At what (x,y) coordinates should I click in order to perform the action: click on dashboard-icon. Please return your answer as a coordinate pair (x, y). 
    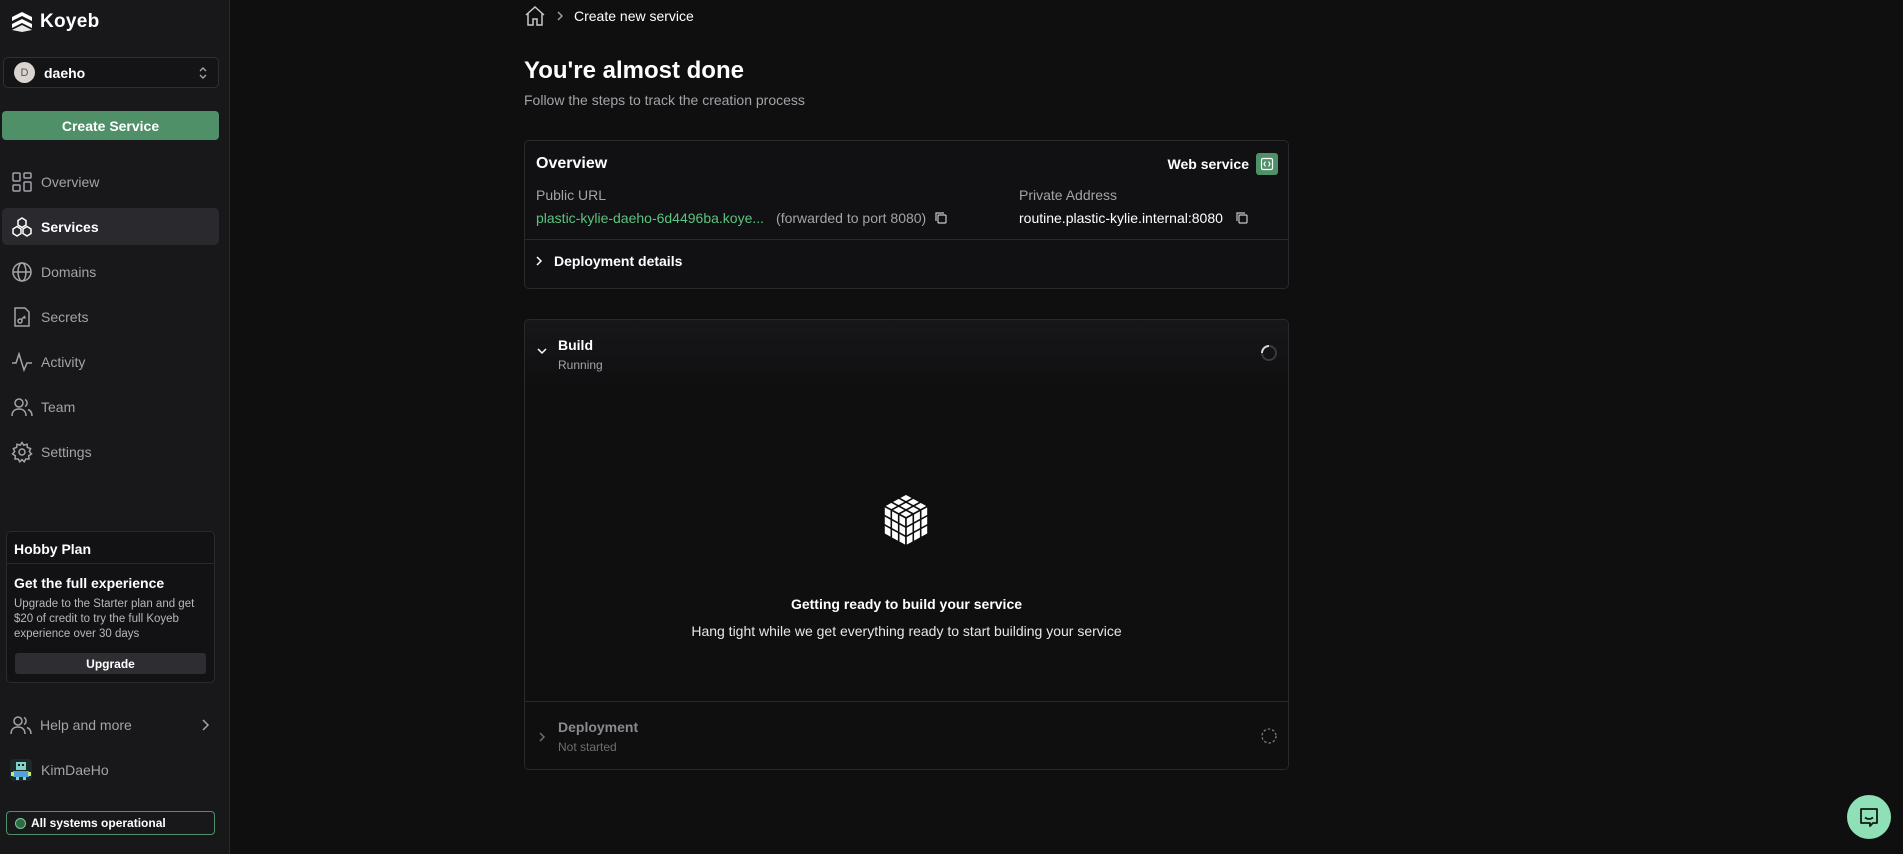
    Looking at the image, I should click on (22, 182).